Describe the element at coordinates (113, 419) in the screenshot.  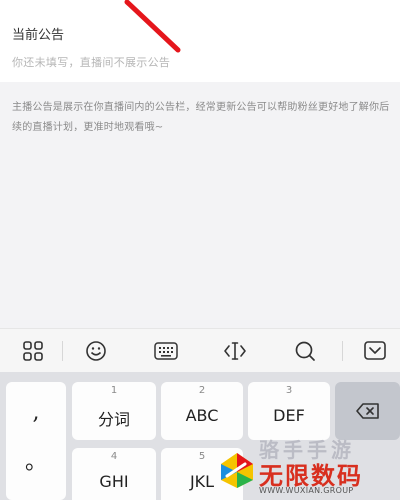
I see `key-label: 分词` at that location.